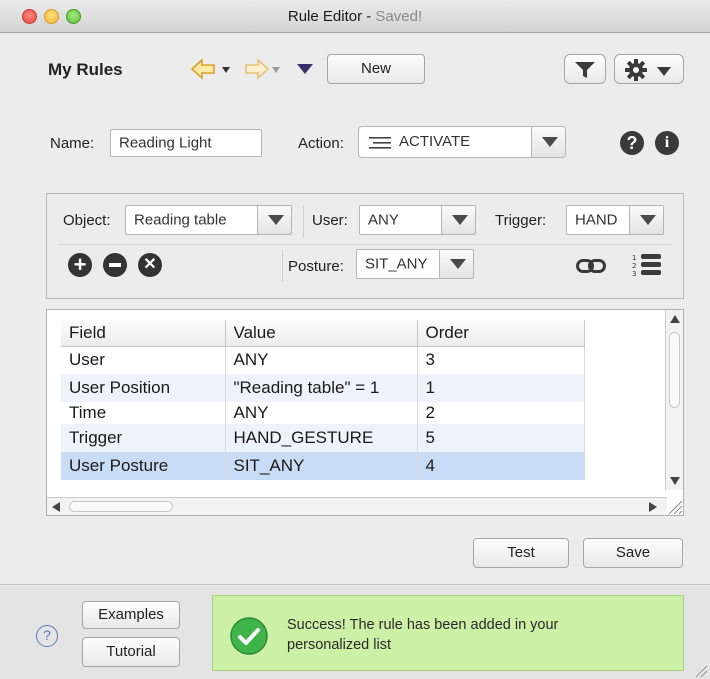 The height and width of the screenshot is (679, 710). Describe the element at coordinates (632, 143) in the screenshot. I see `help-icon: ?` at that location.